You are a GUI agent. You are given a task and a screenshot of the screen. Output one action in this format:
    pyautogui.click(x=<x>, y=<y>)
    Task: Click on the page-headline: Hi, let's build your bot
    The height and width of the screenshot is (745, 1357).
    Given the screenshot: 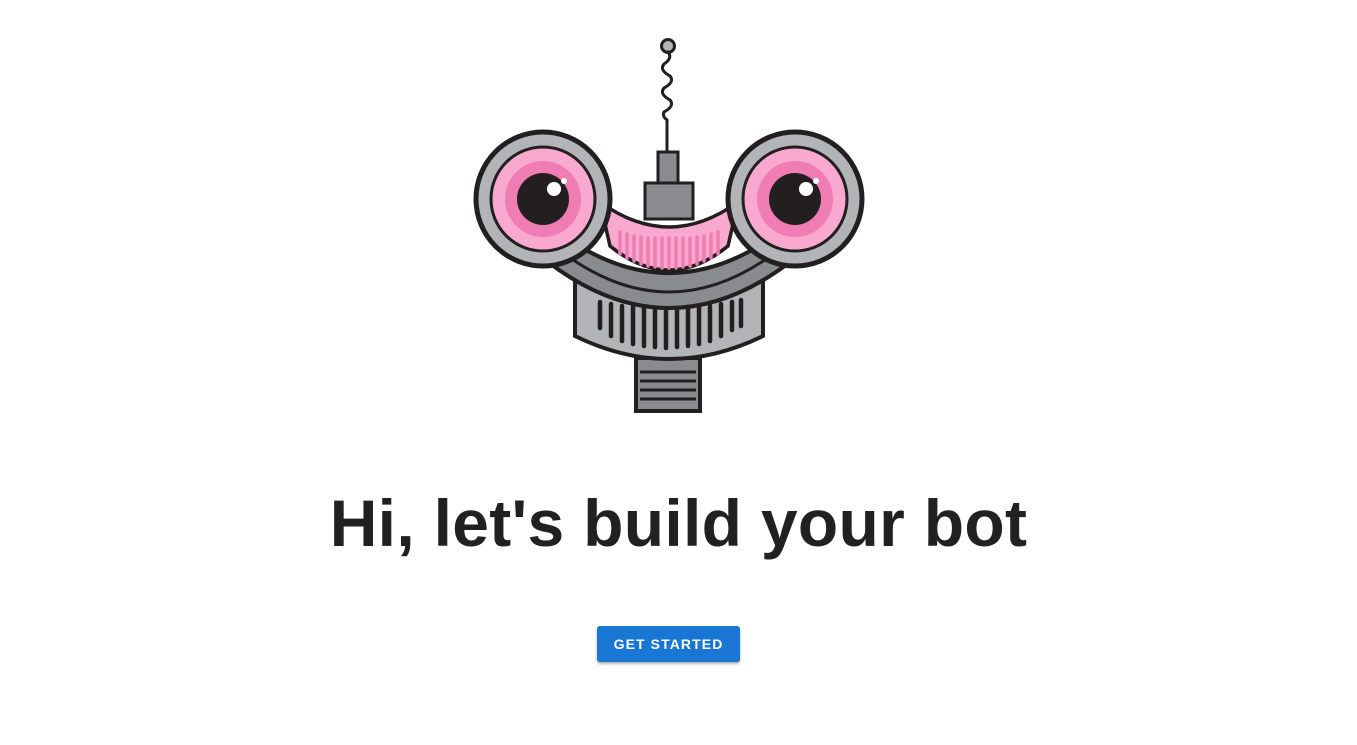 What is the action you would take?
    pyautogui.click(x=678, y=523)
    